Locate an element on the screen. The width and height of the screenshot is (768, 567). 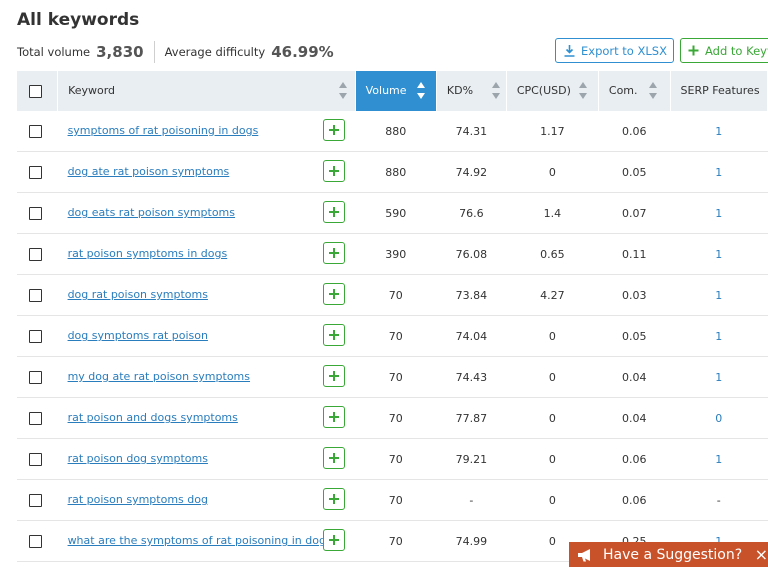
keyword-link: my dog ate rat poison symptoms is located at coordinates (159, 376).